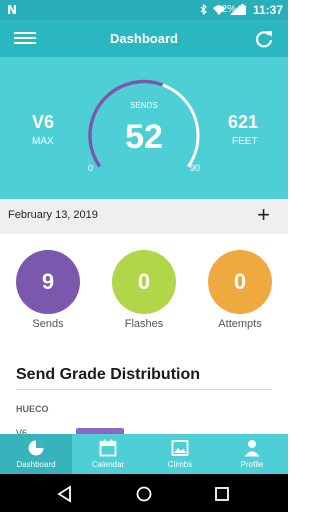 The height and width of the screenshot is (512, 320). I want to click on app-bar: Dashboard, so click(144, 38).